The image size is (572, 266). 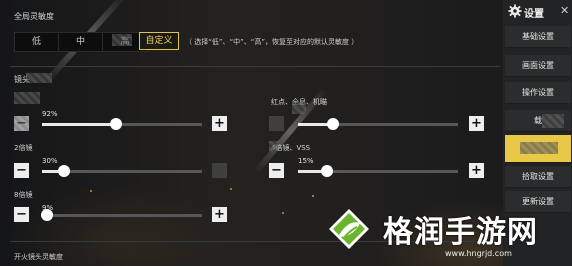 What do you see at coordinates (50, 114) in the screenshot?
I see `slider-1-percent: 92%` at bounding box center [50, 114].